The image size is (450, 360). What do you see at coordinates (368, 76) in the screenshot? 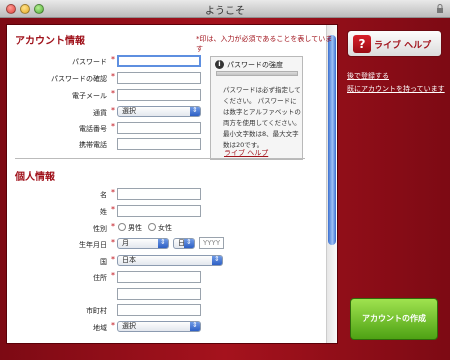
I see `register-later-link: 後で登録する` at bounding box center [368, 76].